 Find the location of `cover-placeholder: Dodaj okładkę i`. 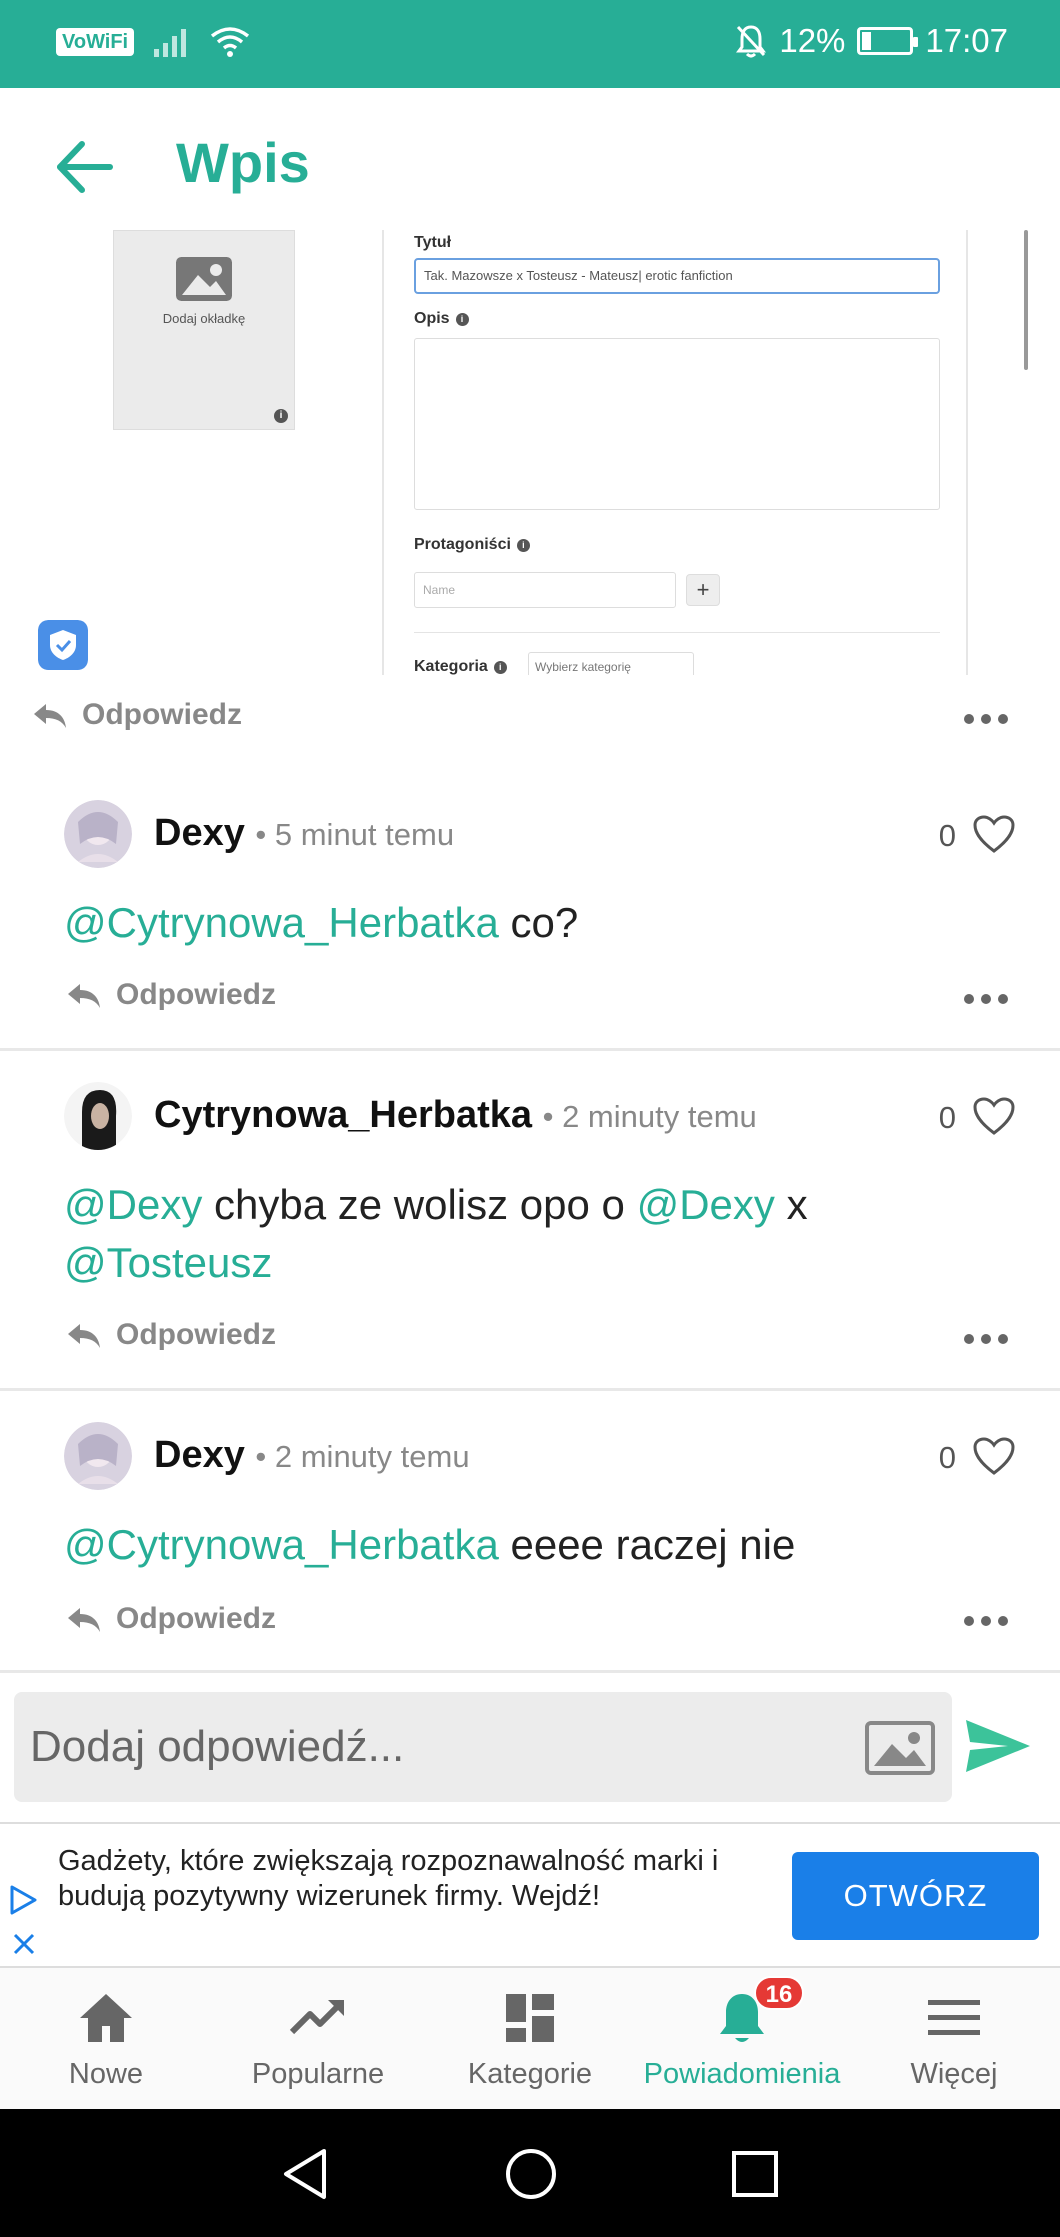

cover-placeholder: Dodaj okładkę i is located at coordinates (204, 330).